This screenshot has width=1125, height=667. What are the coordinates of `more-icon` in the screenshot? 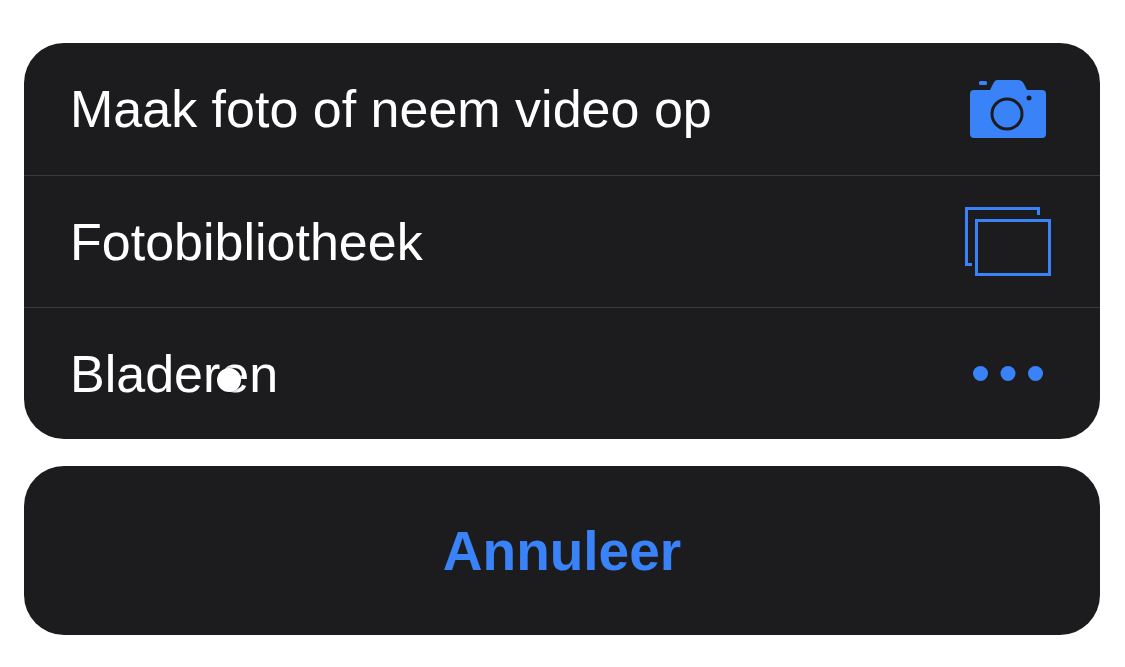 It's located at (1008, 373).